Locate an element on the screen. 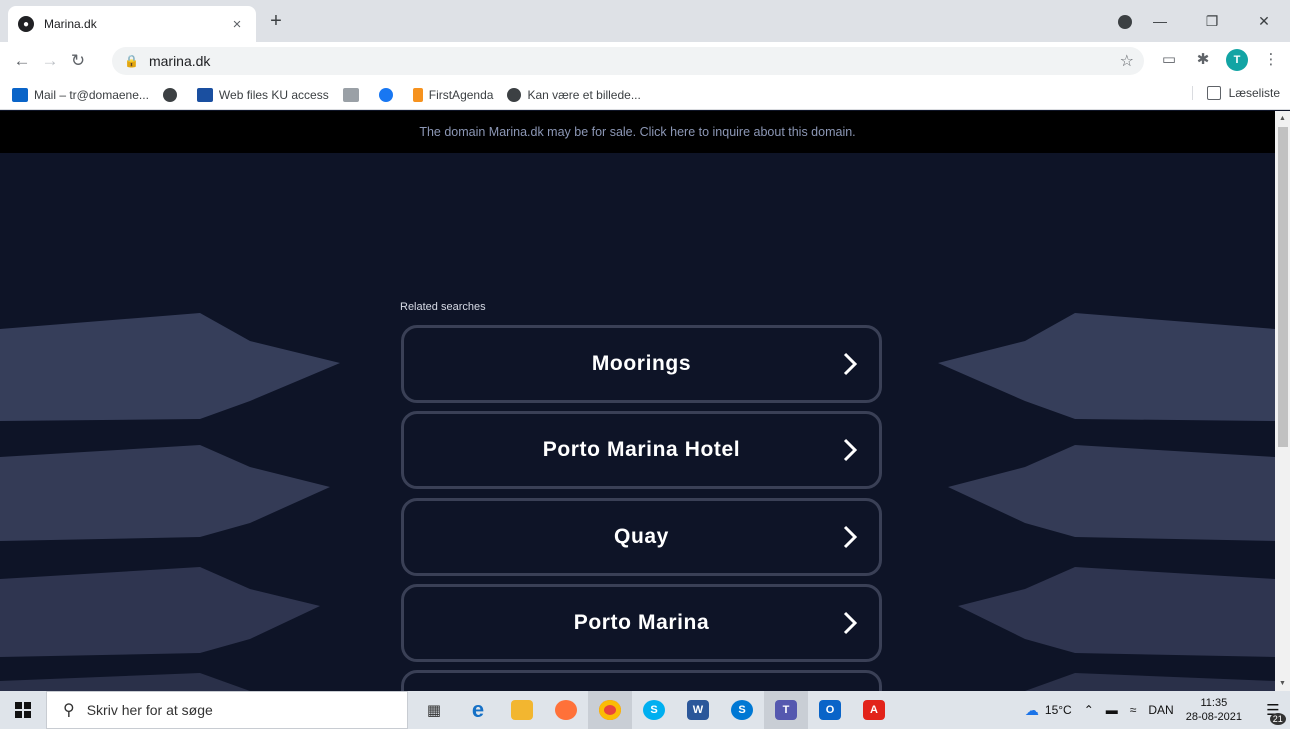 Image resolution: width=1290 pixels, height=729 pixels. bookmark-star-icon: ☆ is located at coordinates (1127, 61).